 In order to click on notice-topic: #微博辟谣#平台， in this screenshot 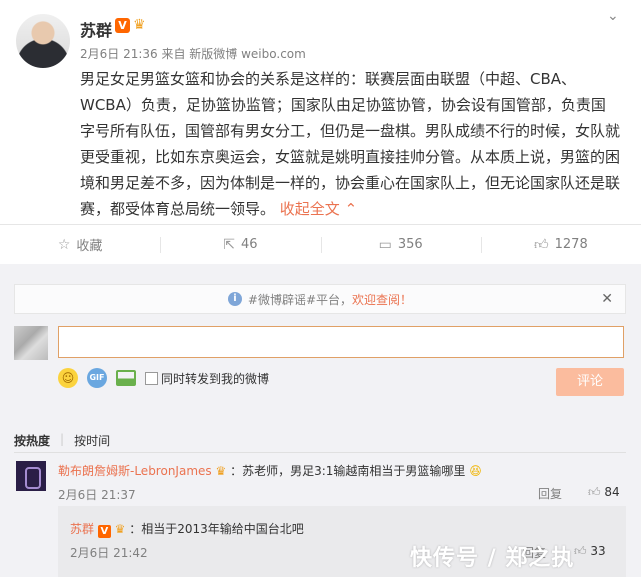, I will do `click(300, 299)`.